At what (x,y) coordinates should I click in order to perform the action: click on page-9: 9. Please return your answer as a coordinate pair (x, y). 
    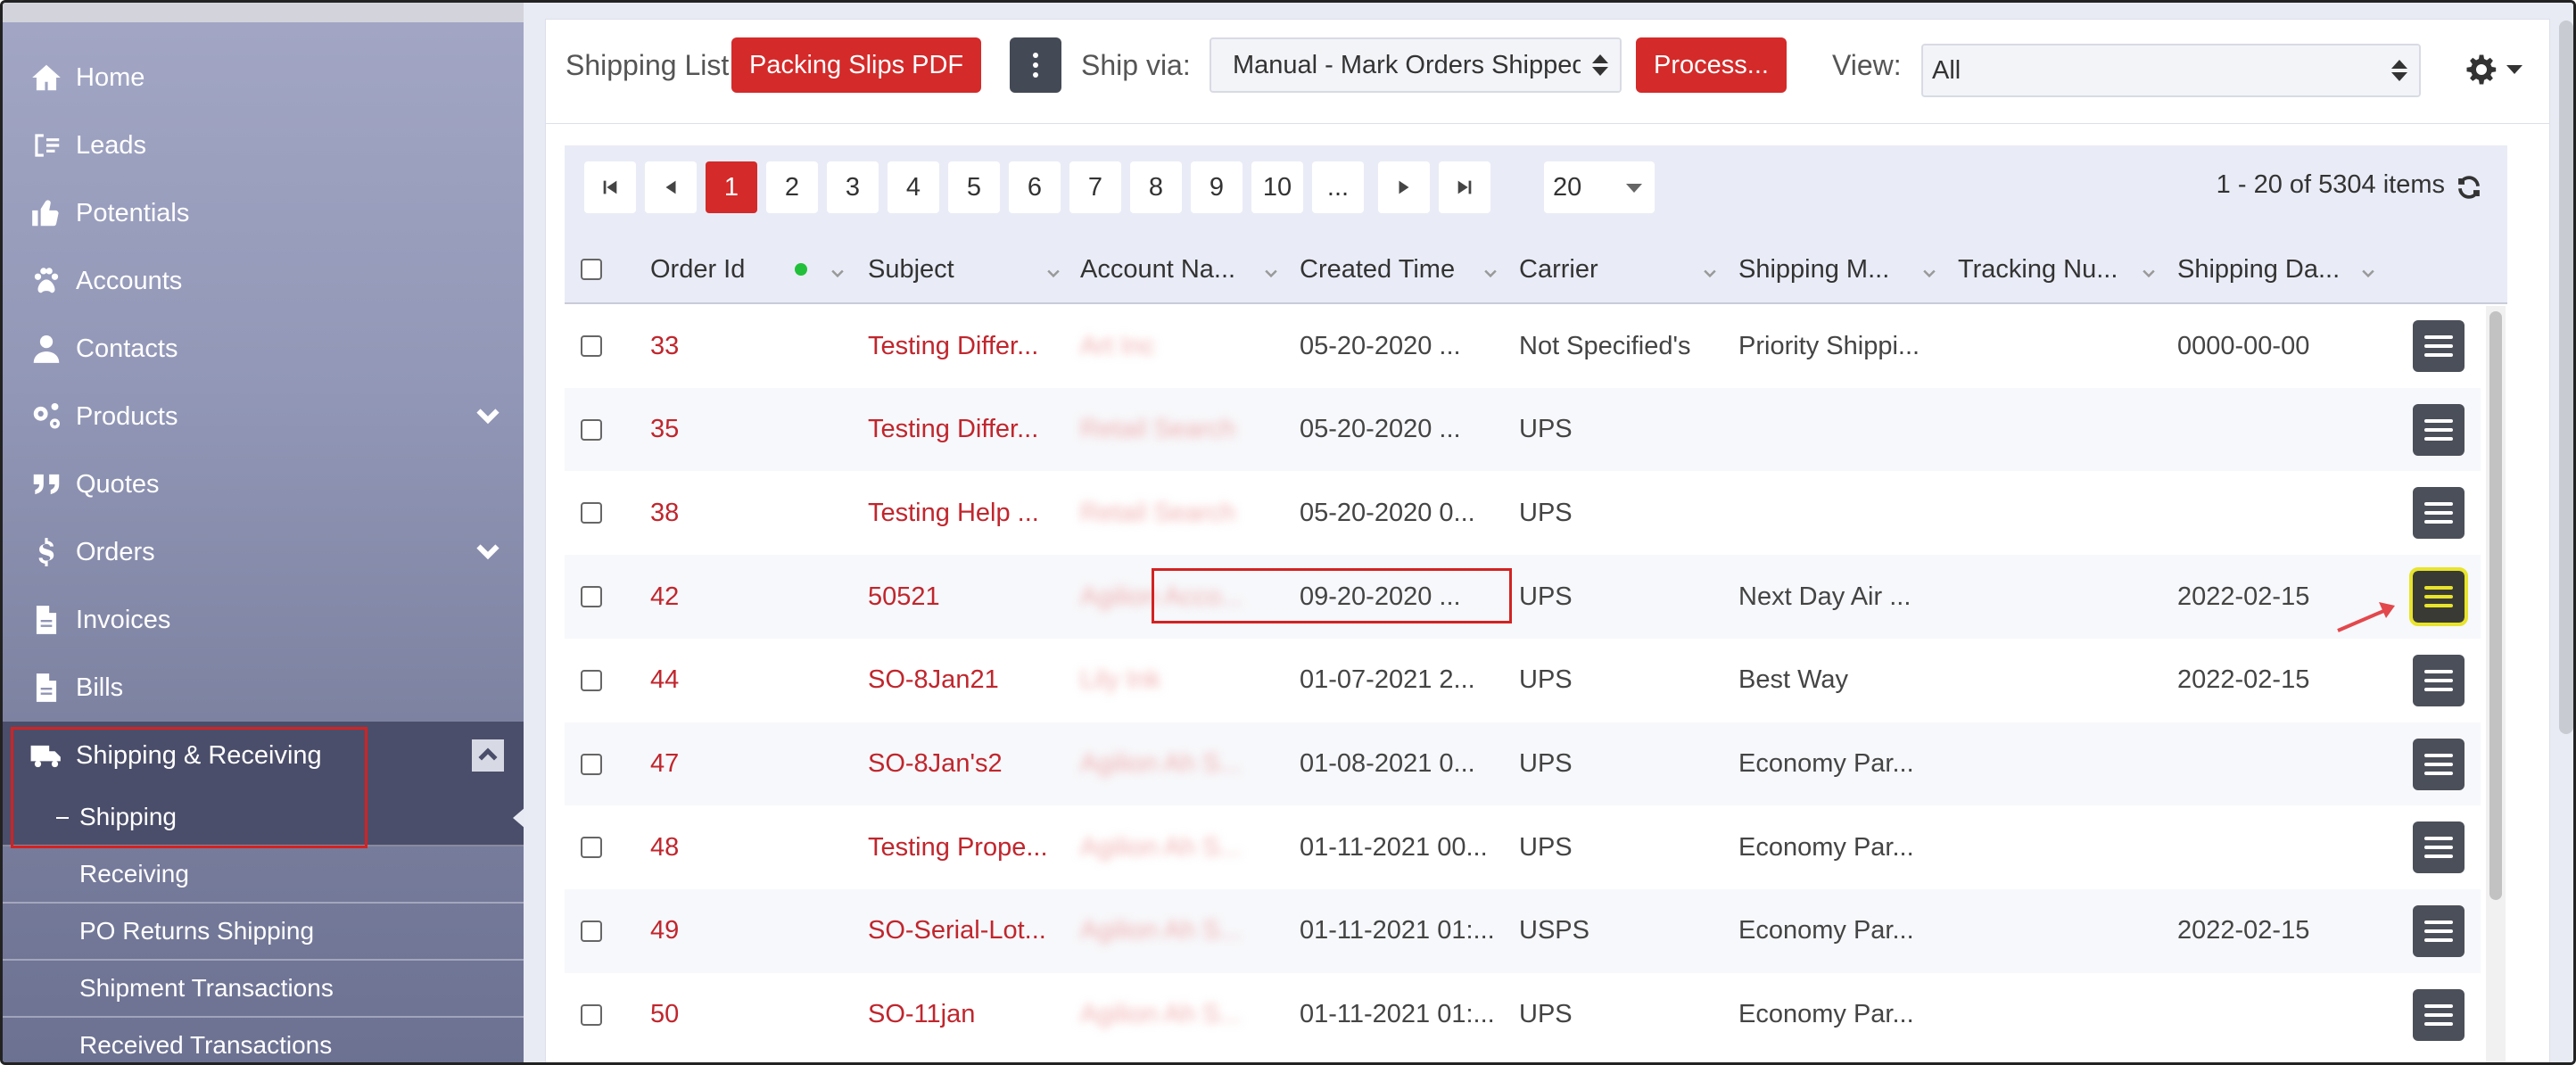
    Looking at the image, I should click on (1217, 187).